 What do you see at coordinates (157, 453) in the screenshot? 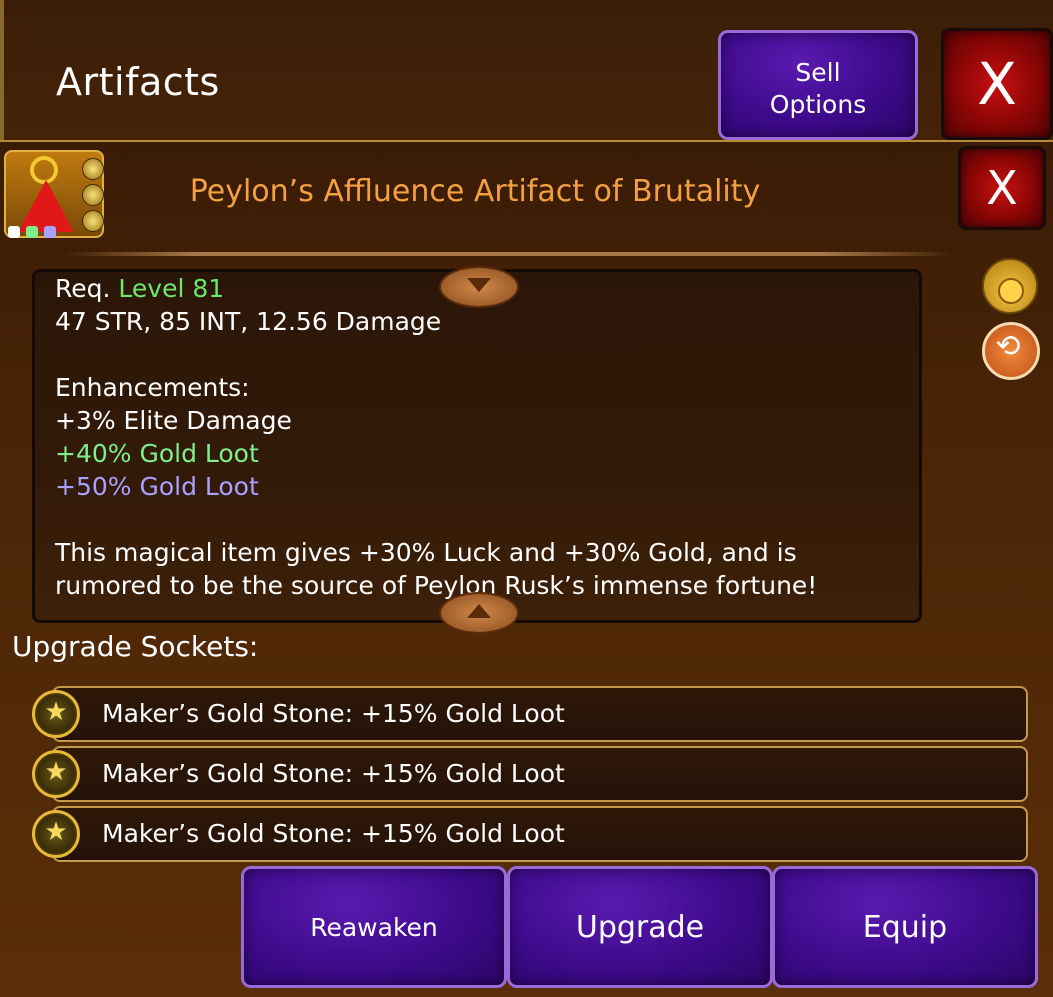
I see `enhancement-2: +40% Gold Loot` at bounding box center [157, 453].